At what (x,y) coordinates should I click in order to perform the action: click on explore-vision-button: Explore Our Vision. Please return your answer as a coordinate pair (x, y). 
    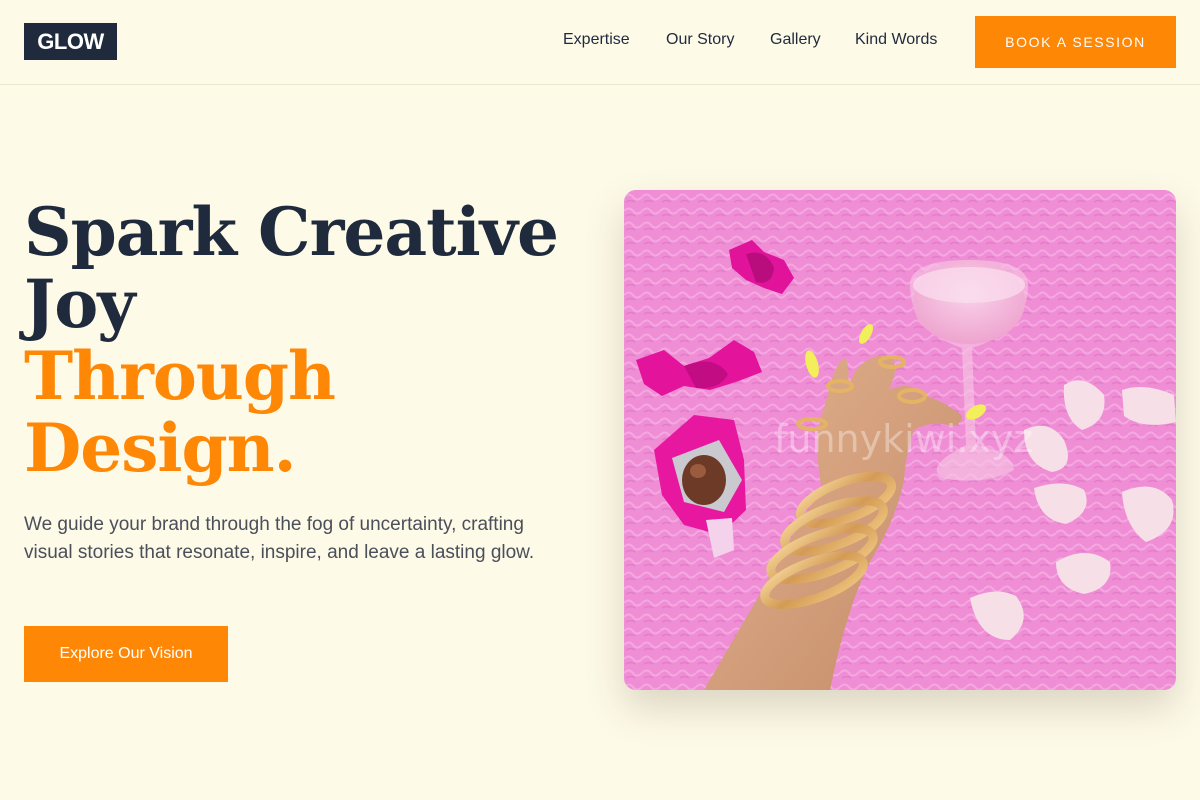
    Looking at the image, I should click on (126, 654).